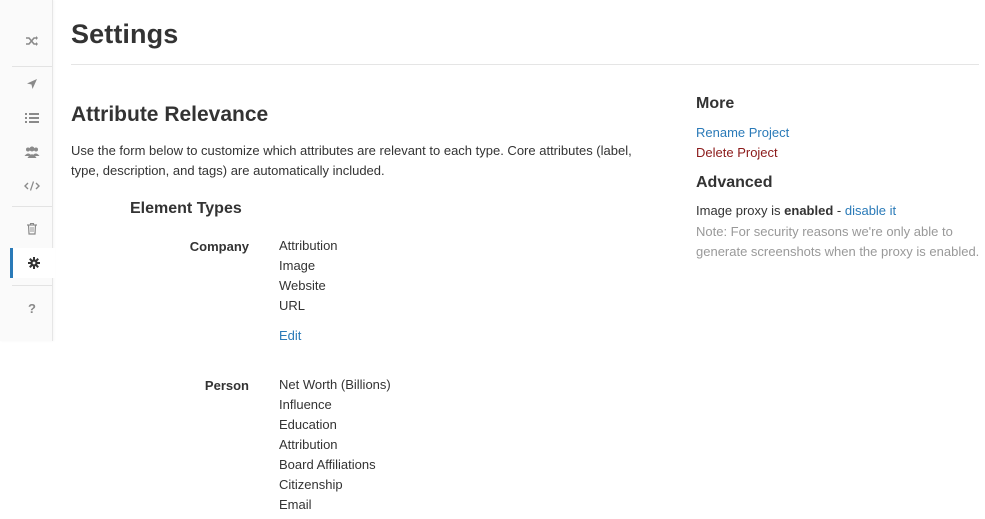 The image size is (985, 519). What do you see at coordinates (302, 285) in the screenshot?
I see `list-item: Website` at bounding box center [302, 285].